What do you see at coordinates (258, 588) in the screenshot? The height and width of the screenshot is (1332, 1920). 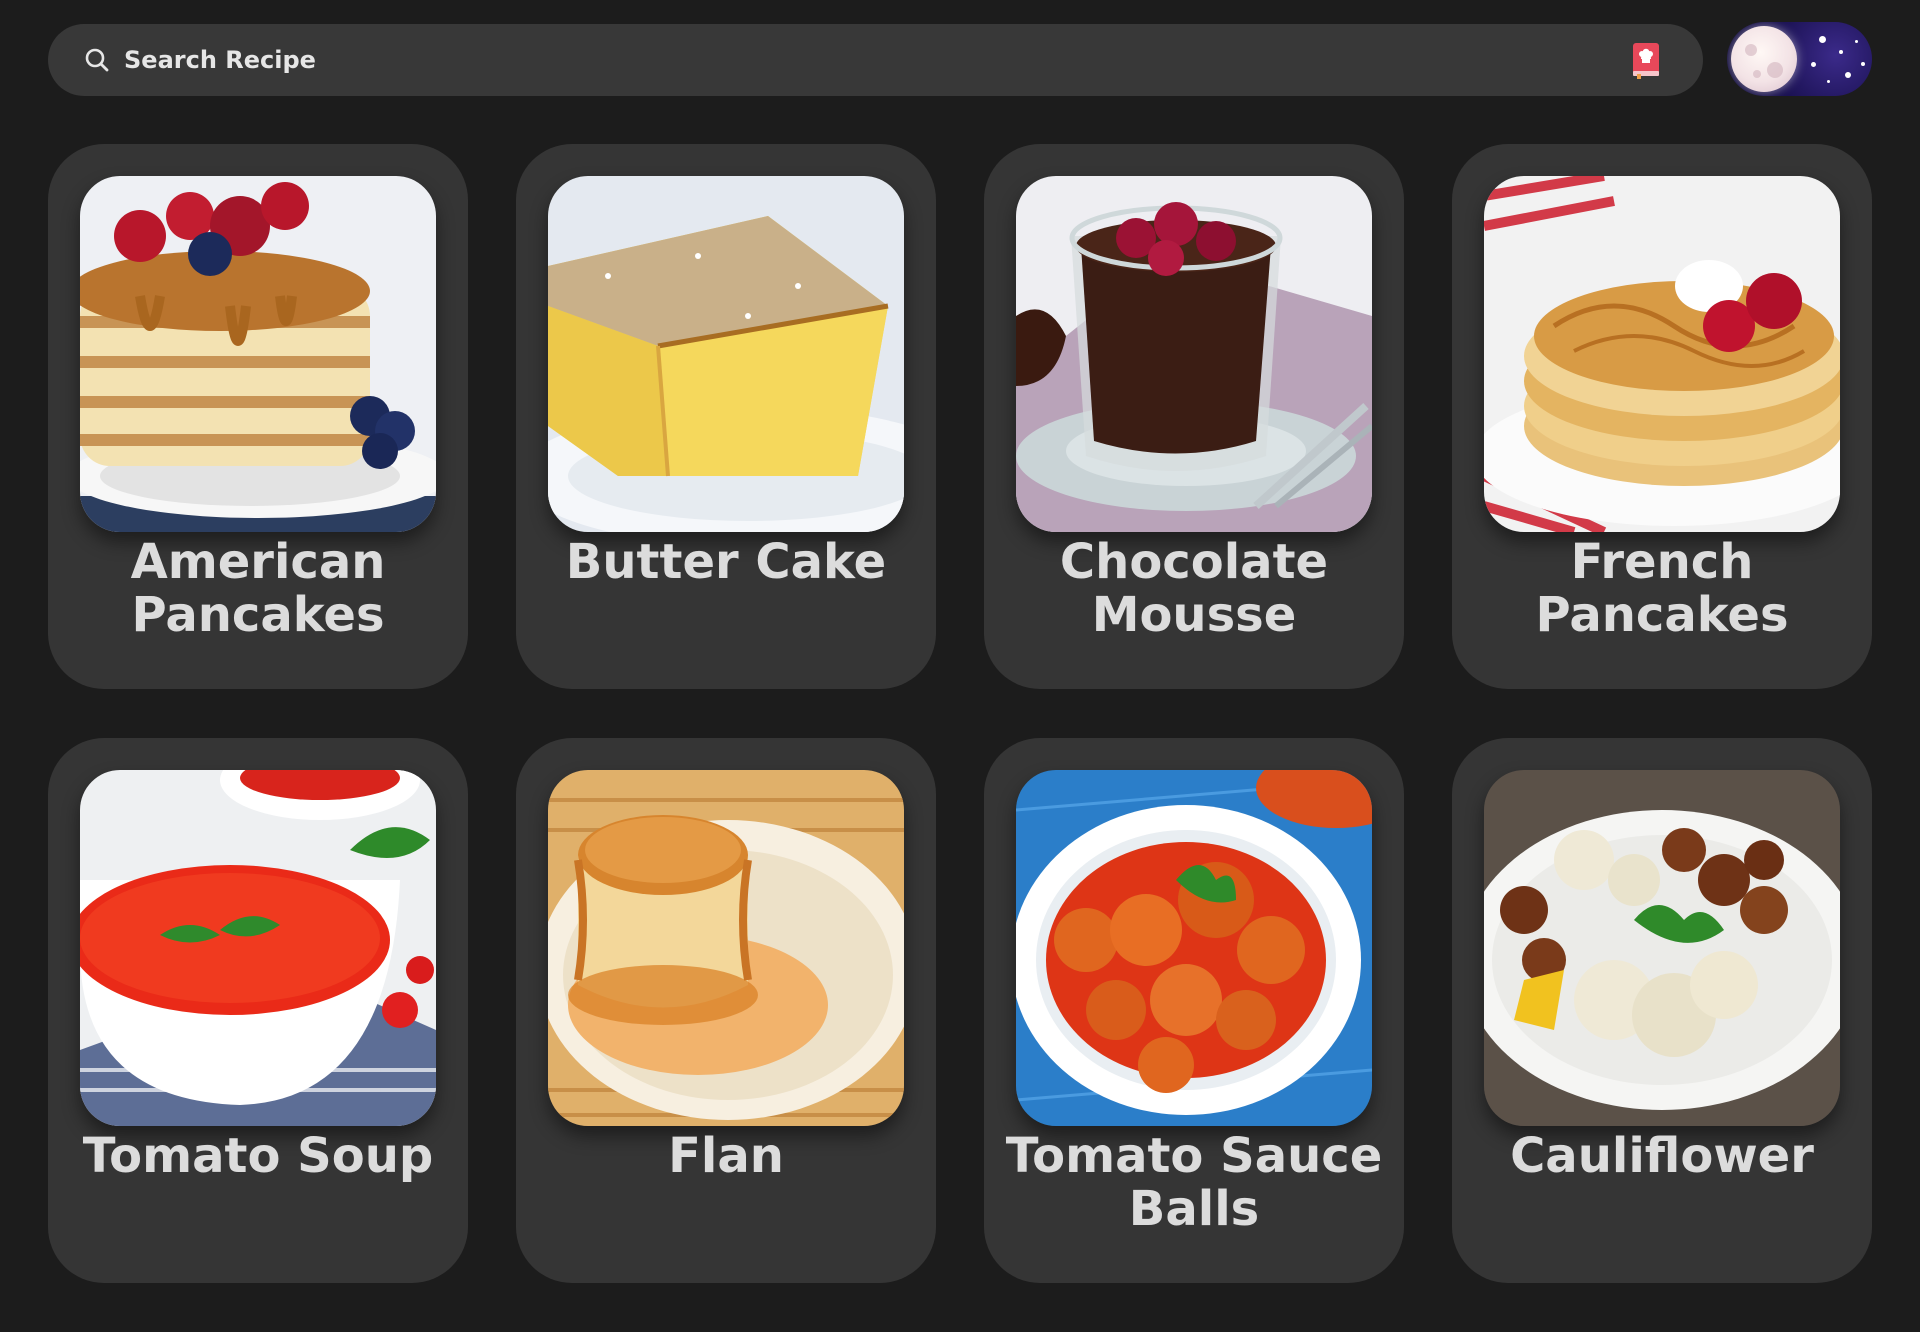 I see `recipe-title: American Pancakes` at bounding box center [258, 588].